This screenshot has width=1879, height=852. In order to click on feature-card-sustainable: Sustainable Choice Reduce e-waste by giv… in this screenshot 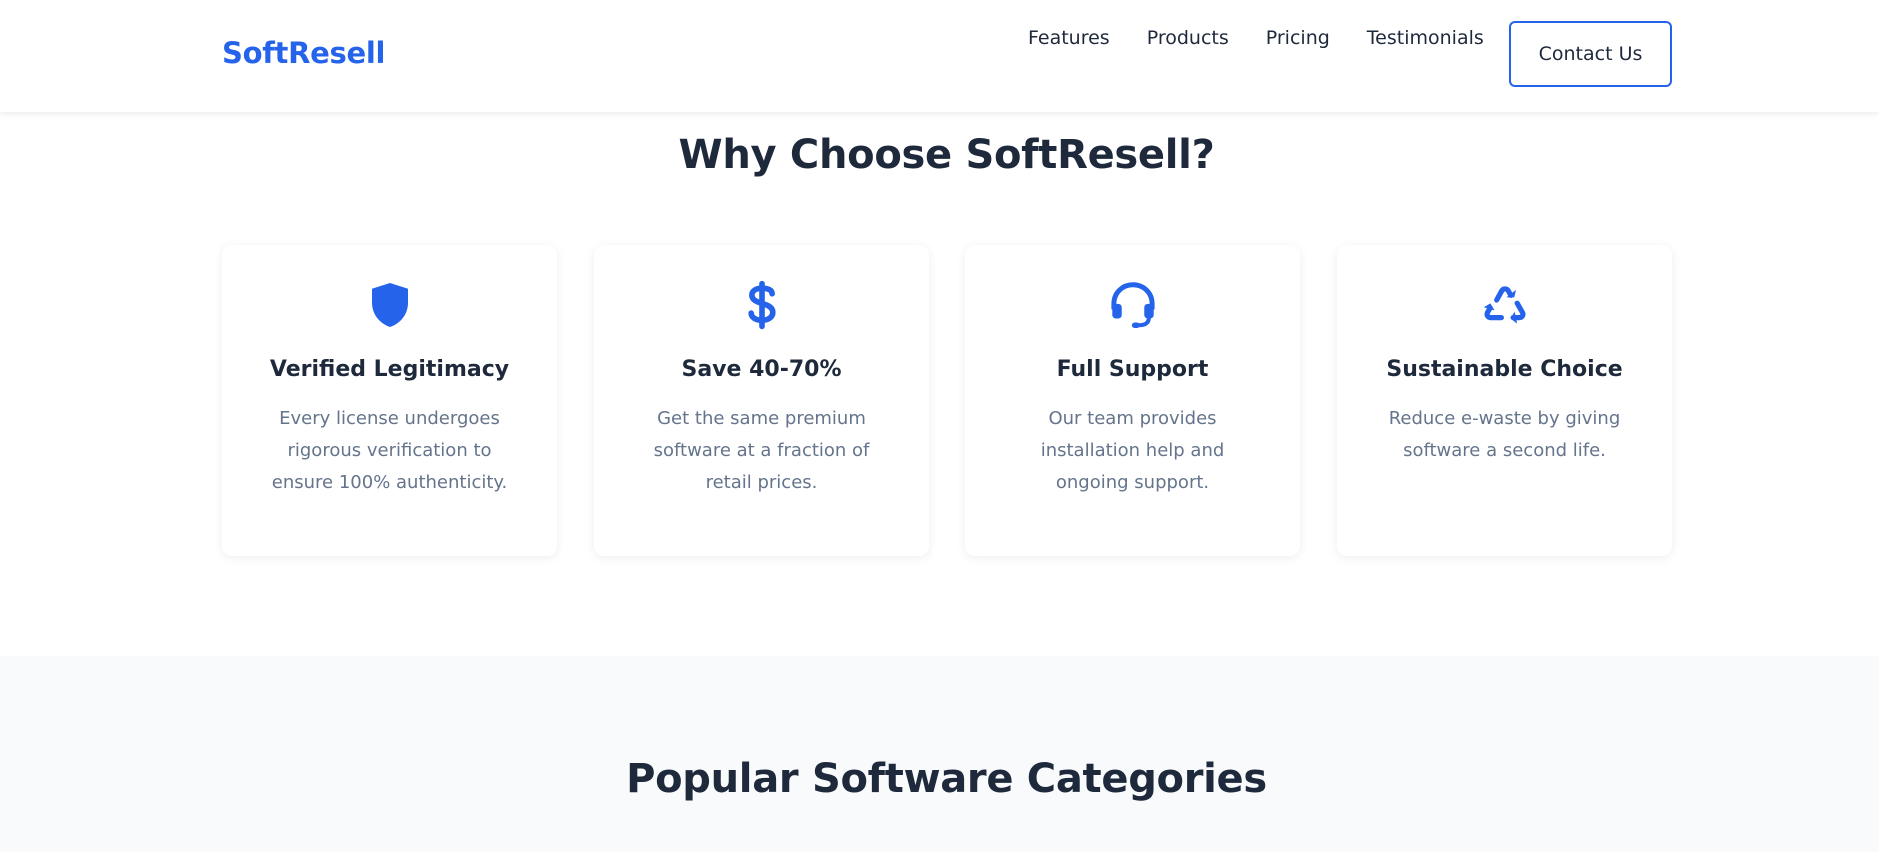, I will do `click(1504, 400)`.